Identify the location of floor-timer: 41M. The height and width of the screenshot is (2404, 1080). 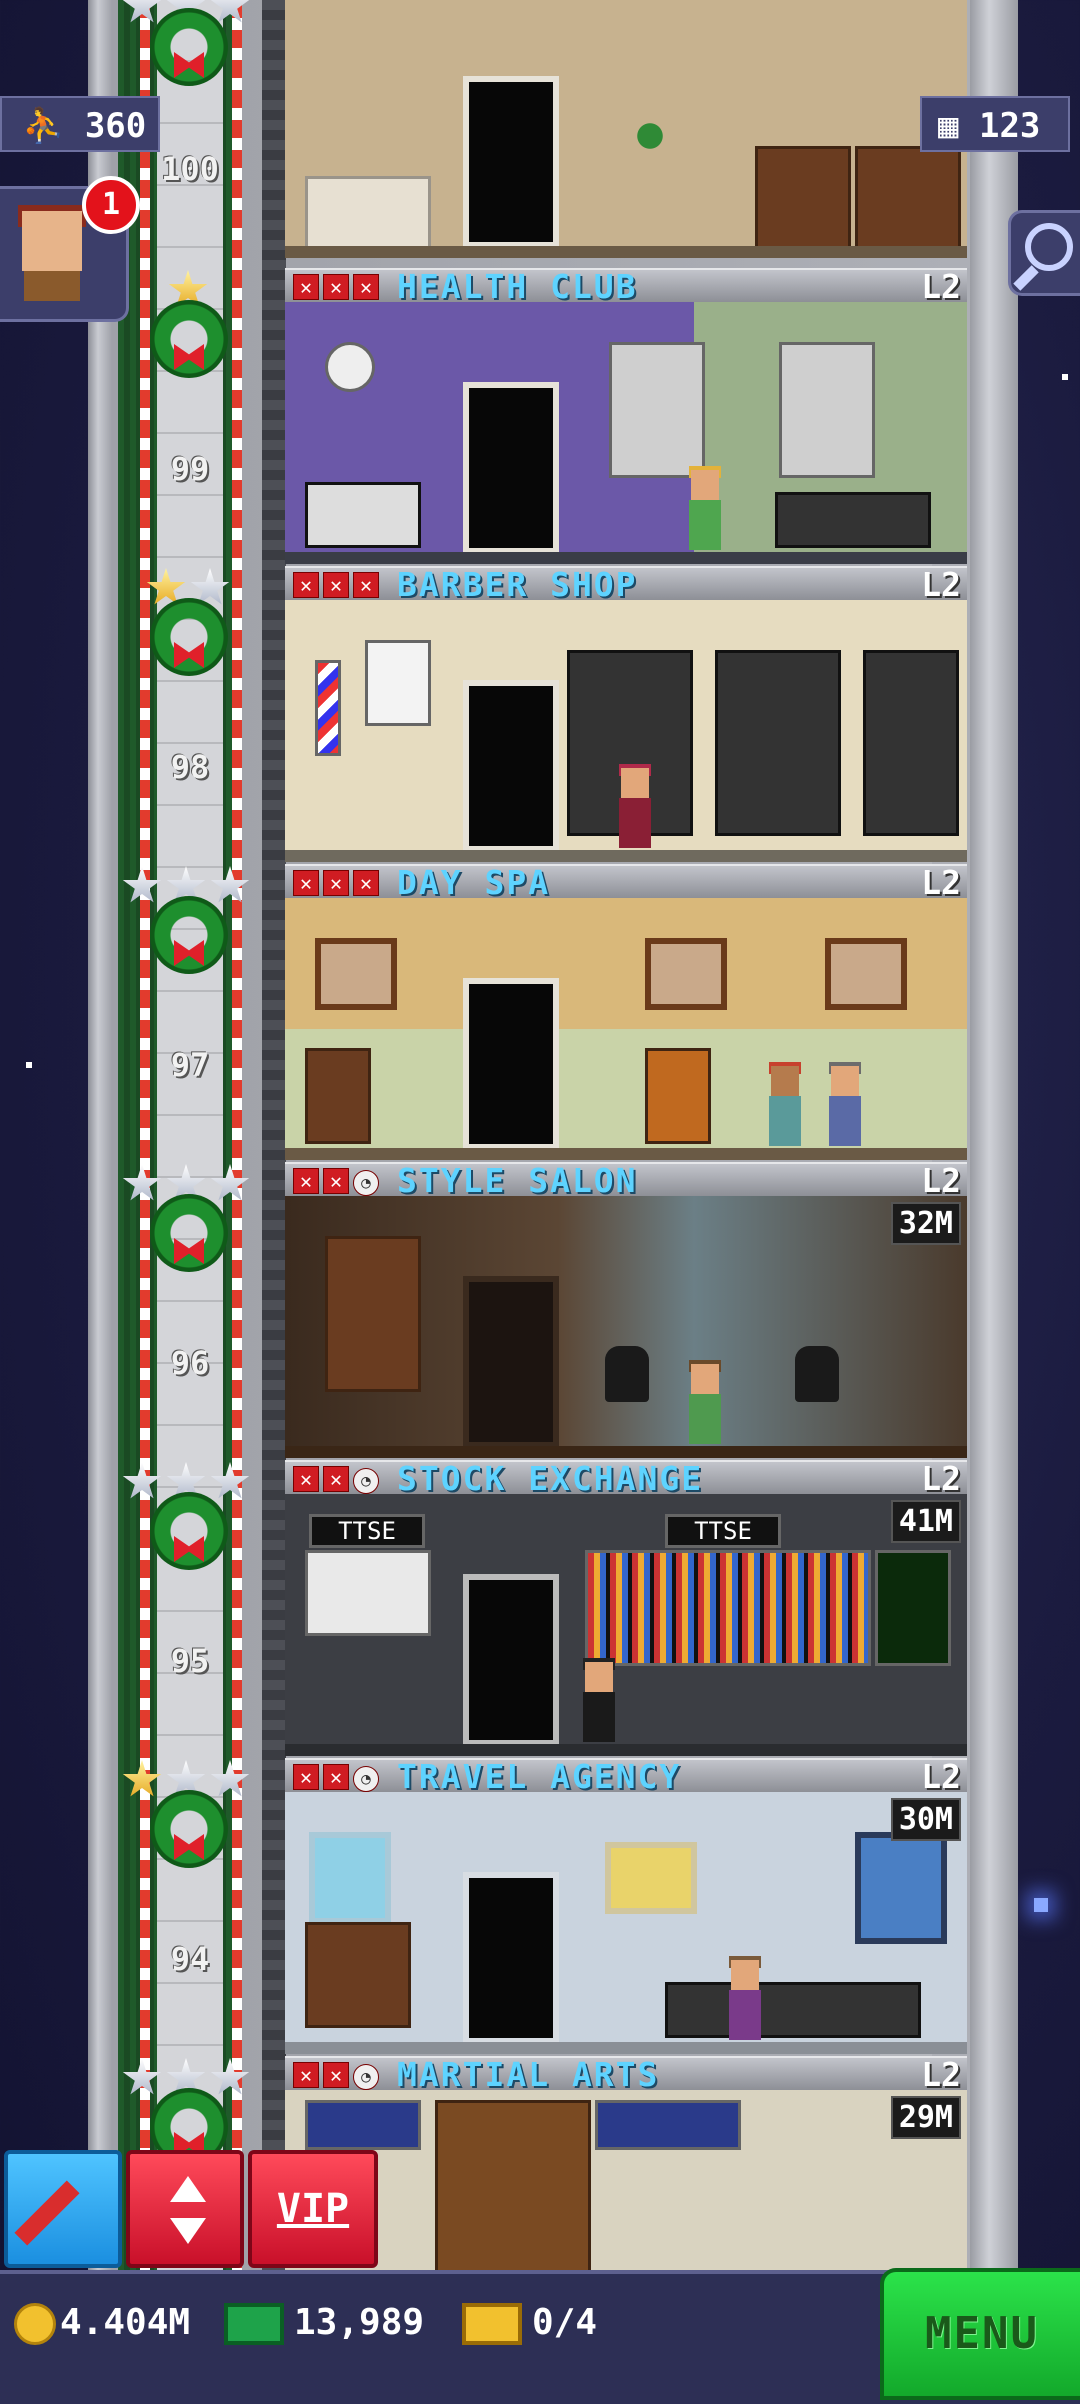
(925, 1521).